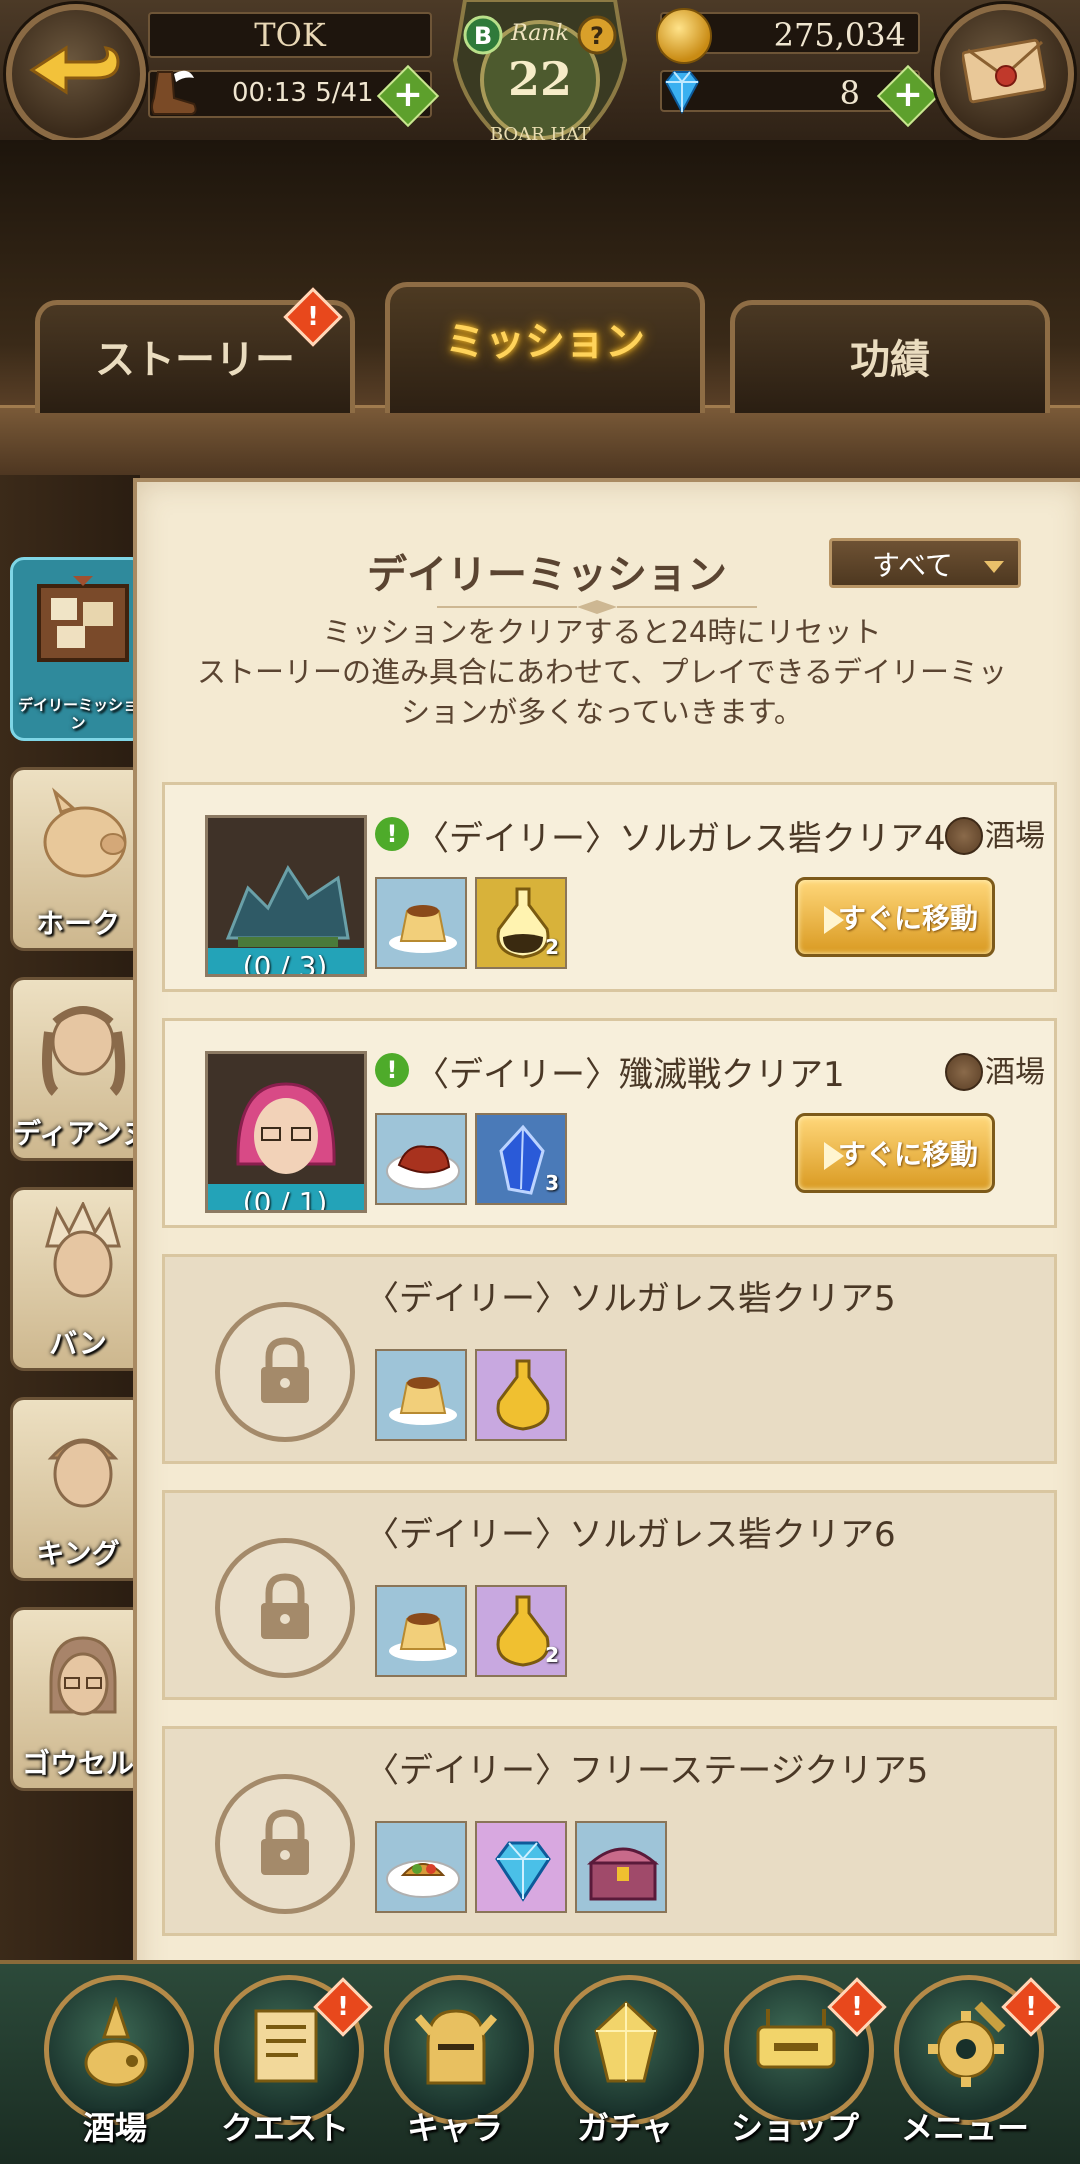  Describe the element at coordinates (994, 567) in the screenshot. I see `chevron-down-icon` at that location.